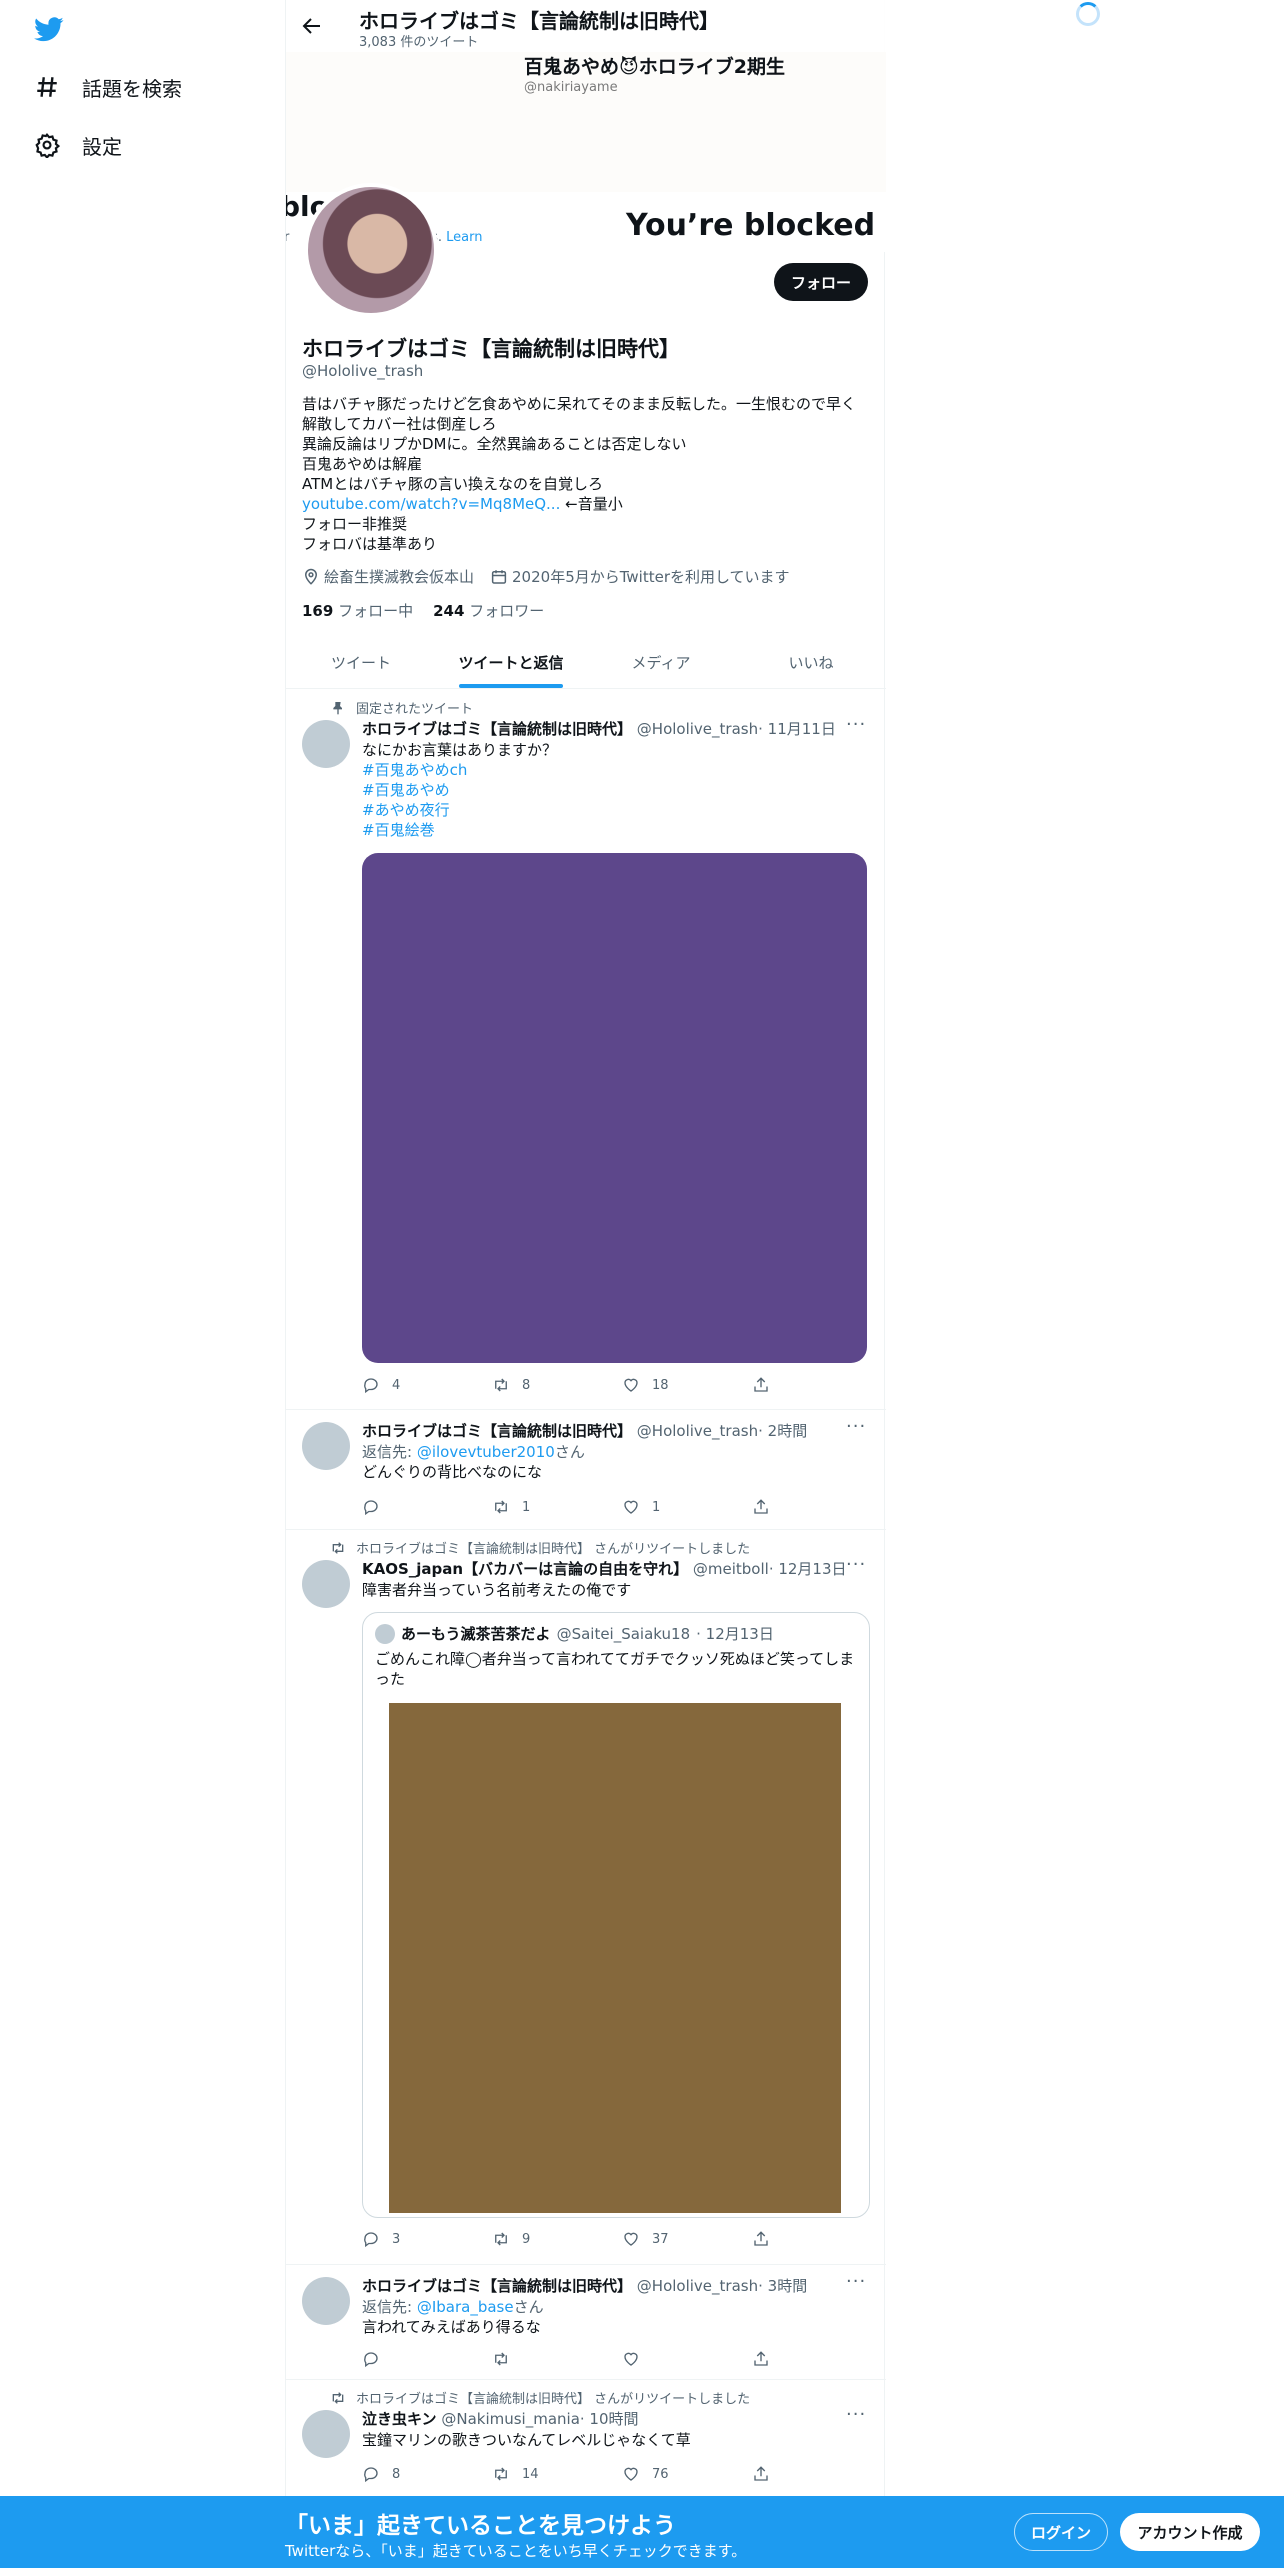 This screenshot has height=2568, width=1284. I want to click on hashtag: #百鬼あやめ, so click(617, 790).